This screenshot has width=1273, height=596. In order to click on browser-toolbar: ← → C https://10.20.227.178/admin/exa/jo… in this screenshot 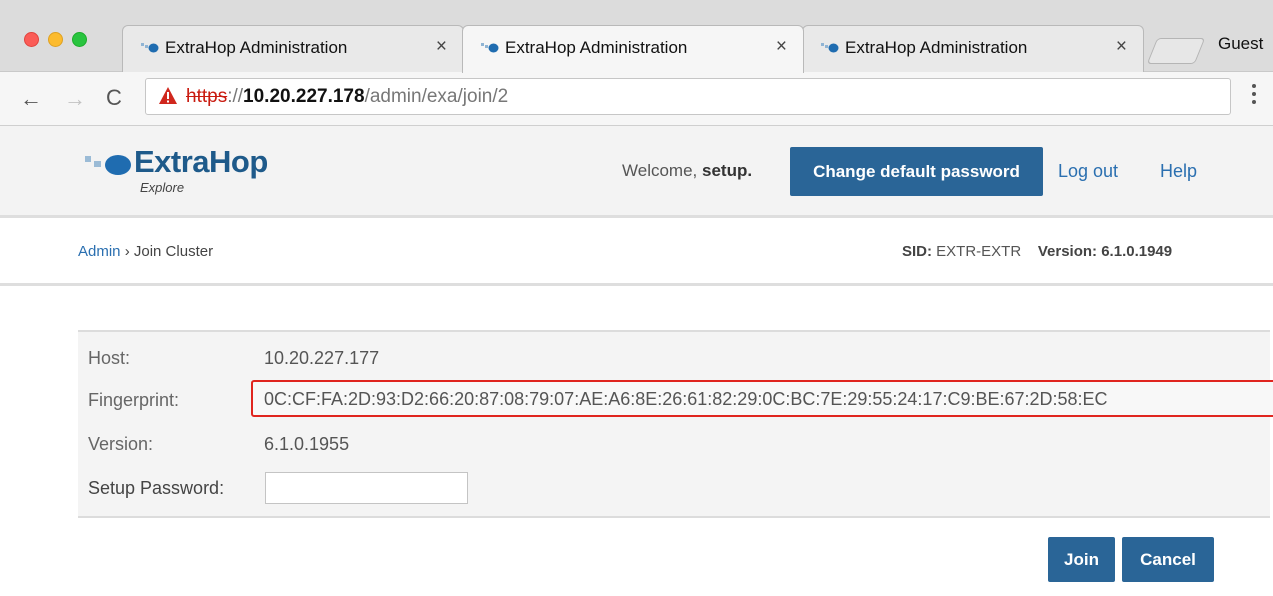, I will do `click(636, 99)`.